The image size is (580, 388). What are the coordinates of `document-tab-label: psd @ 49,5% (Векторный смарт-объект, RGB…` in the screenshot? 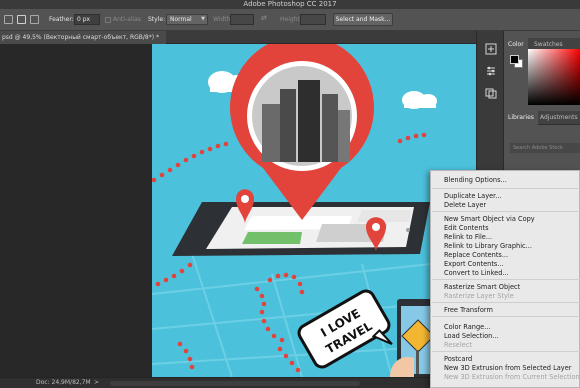 It's located at (80, 37).